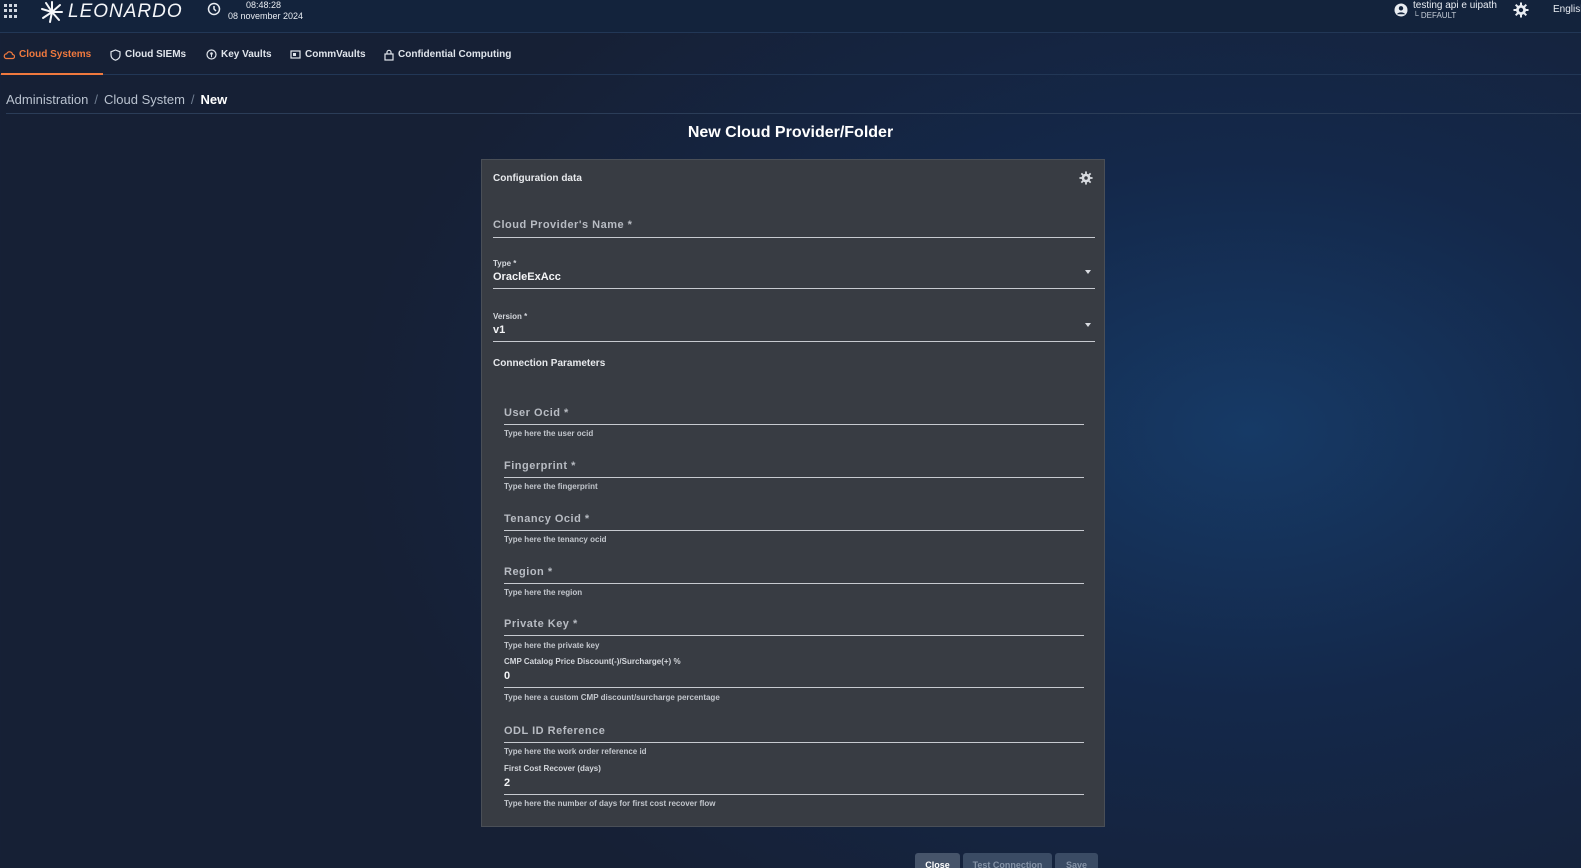  I want to click on cmp-discount-value: 0, so click(507, 676).